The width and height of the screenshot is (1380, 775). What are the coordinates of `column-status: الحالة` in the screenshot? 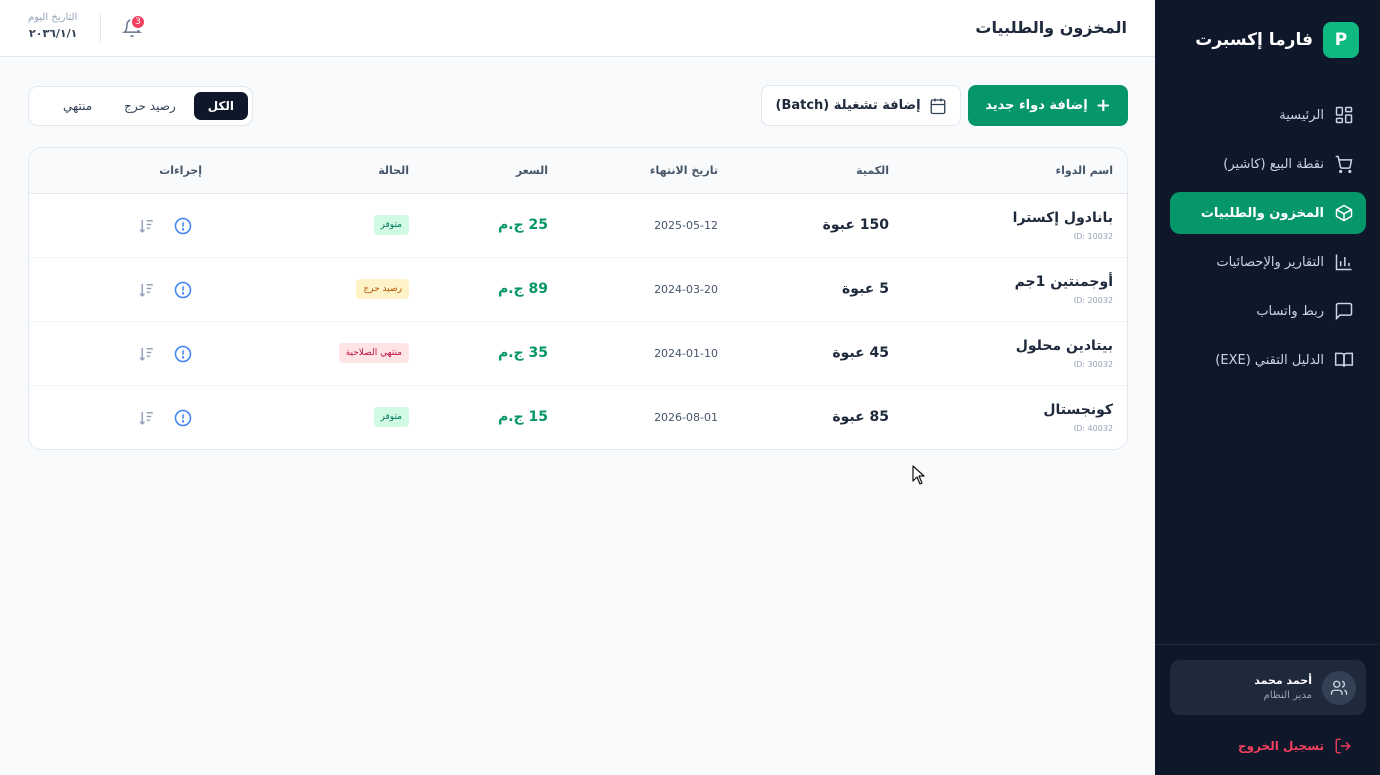 It's located at (393, 170).